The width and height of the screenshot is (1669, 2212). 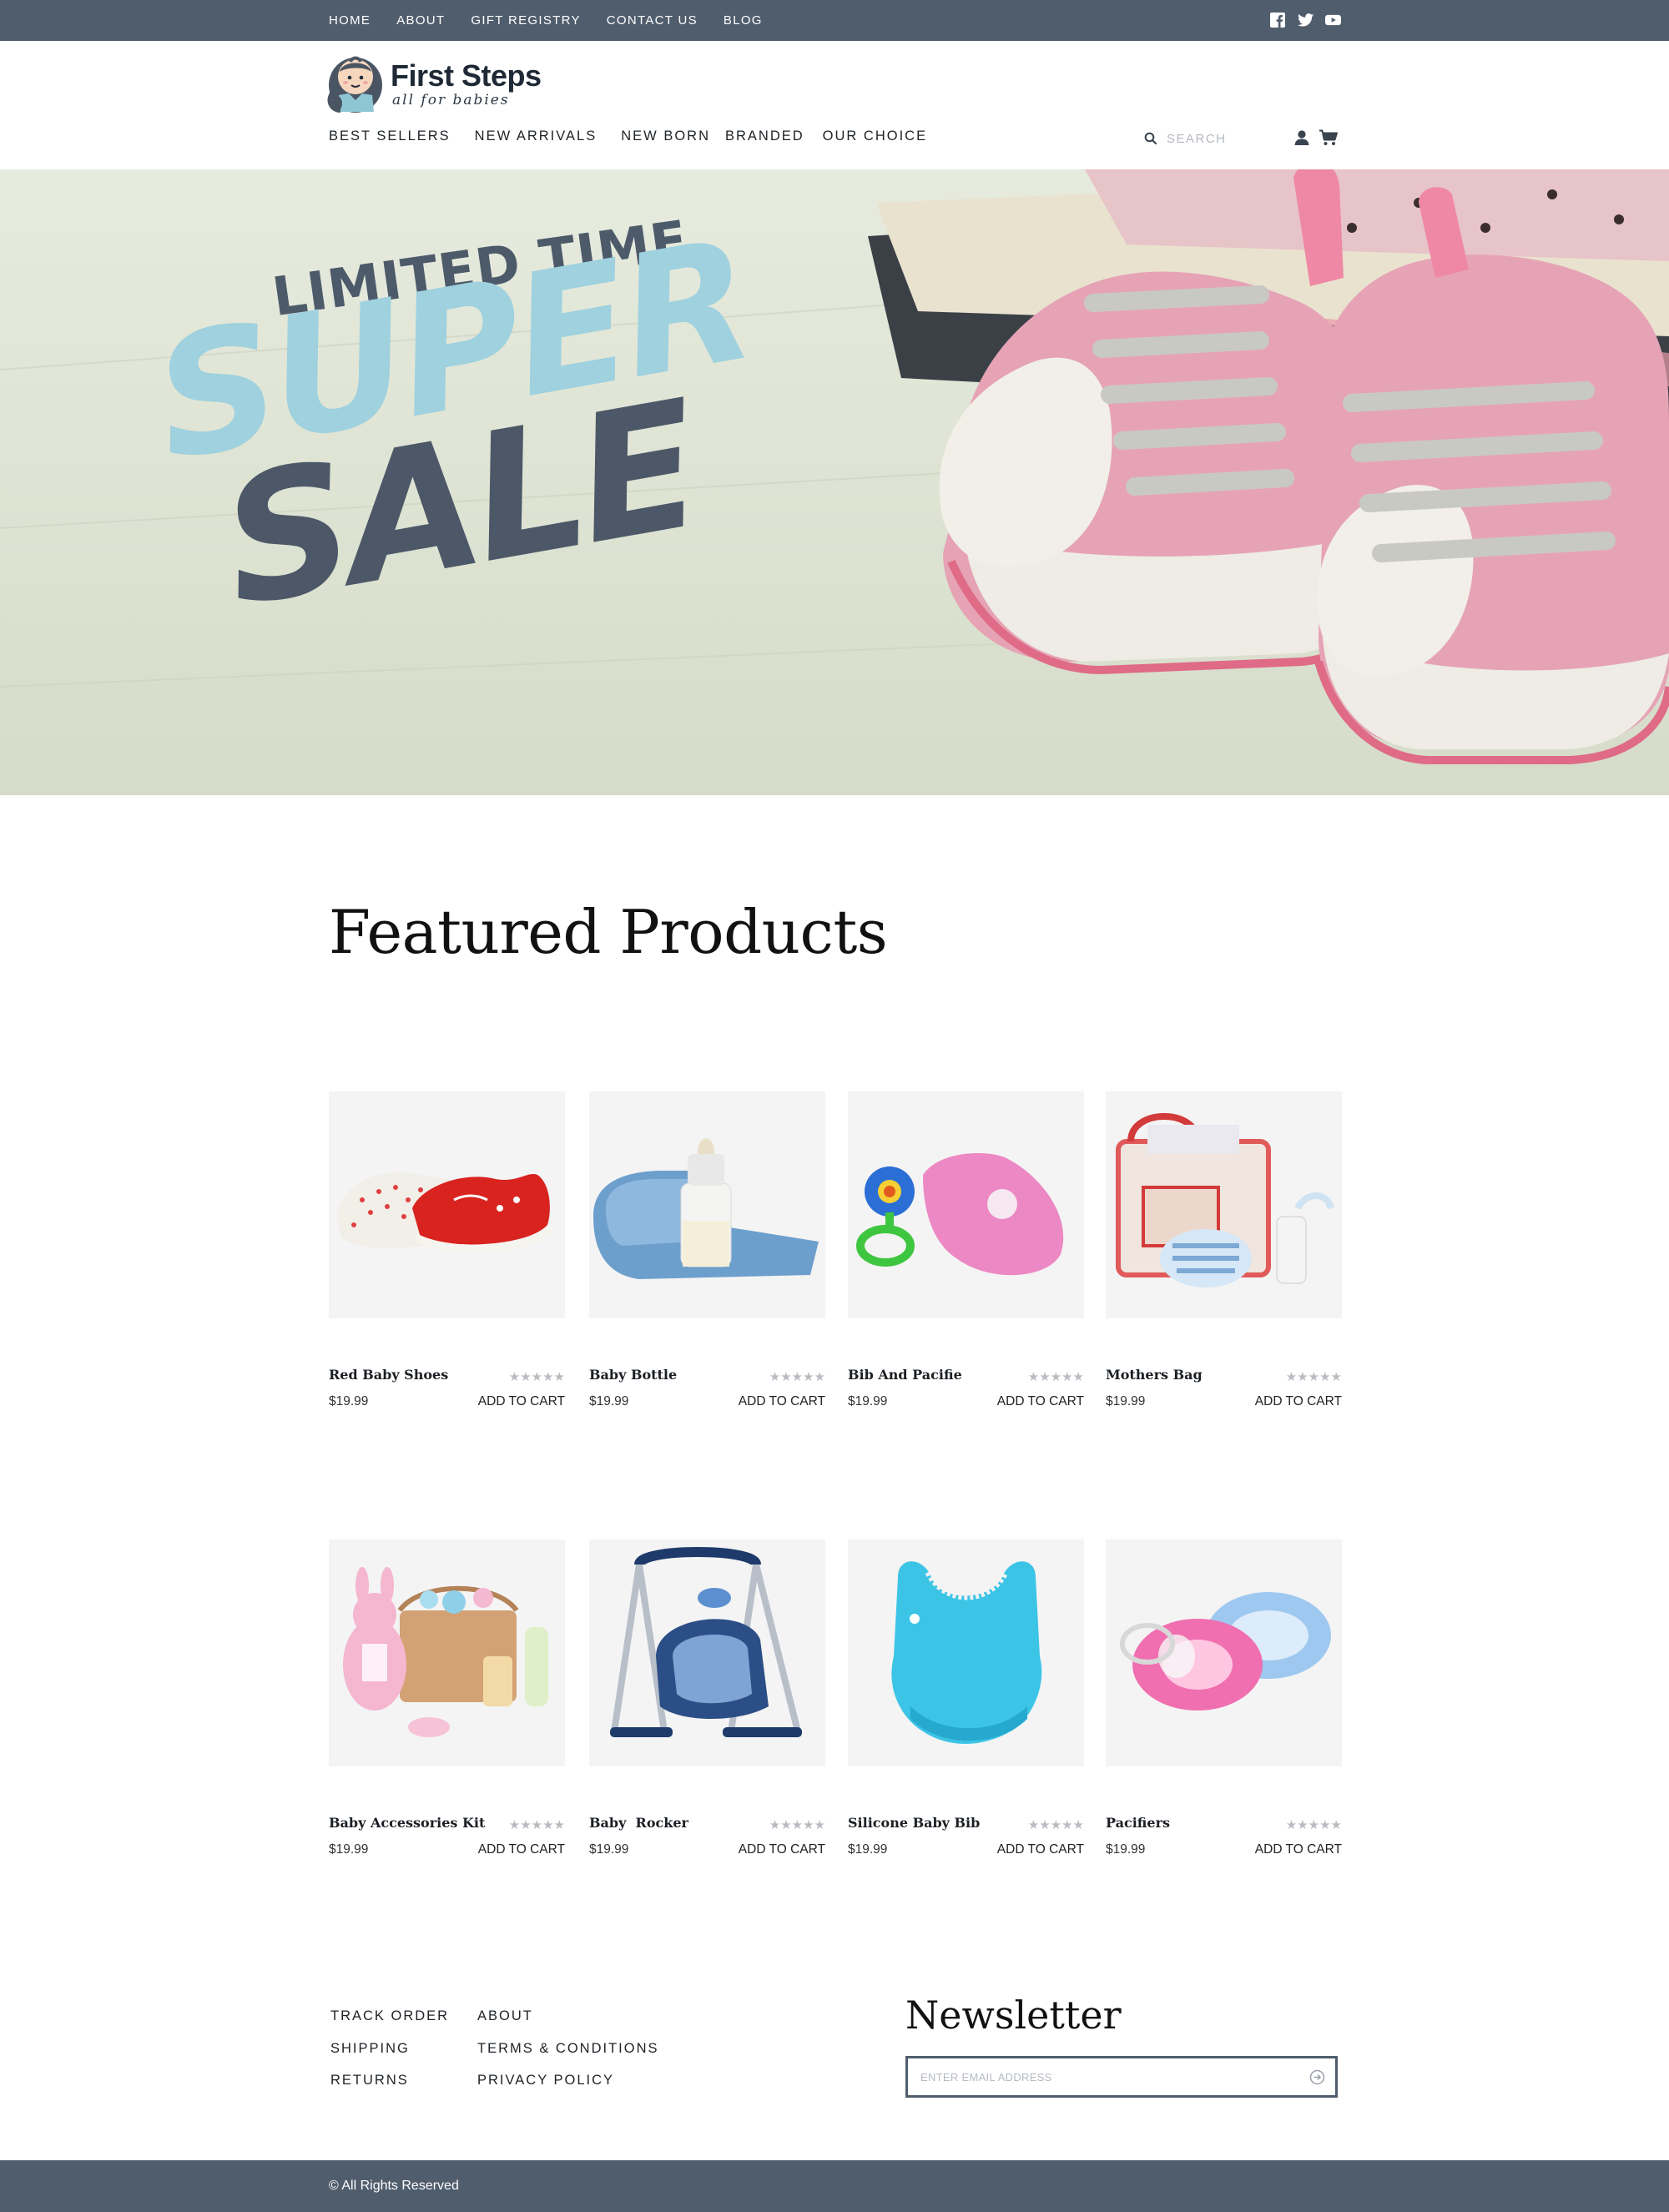 I want to click on product-card-baby-rocker: Baby Rocker ★★★★★ $19.99 ADD TO CART, so click(x=707, y=1698).